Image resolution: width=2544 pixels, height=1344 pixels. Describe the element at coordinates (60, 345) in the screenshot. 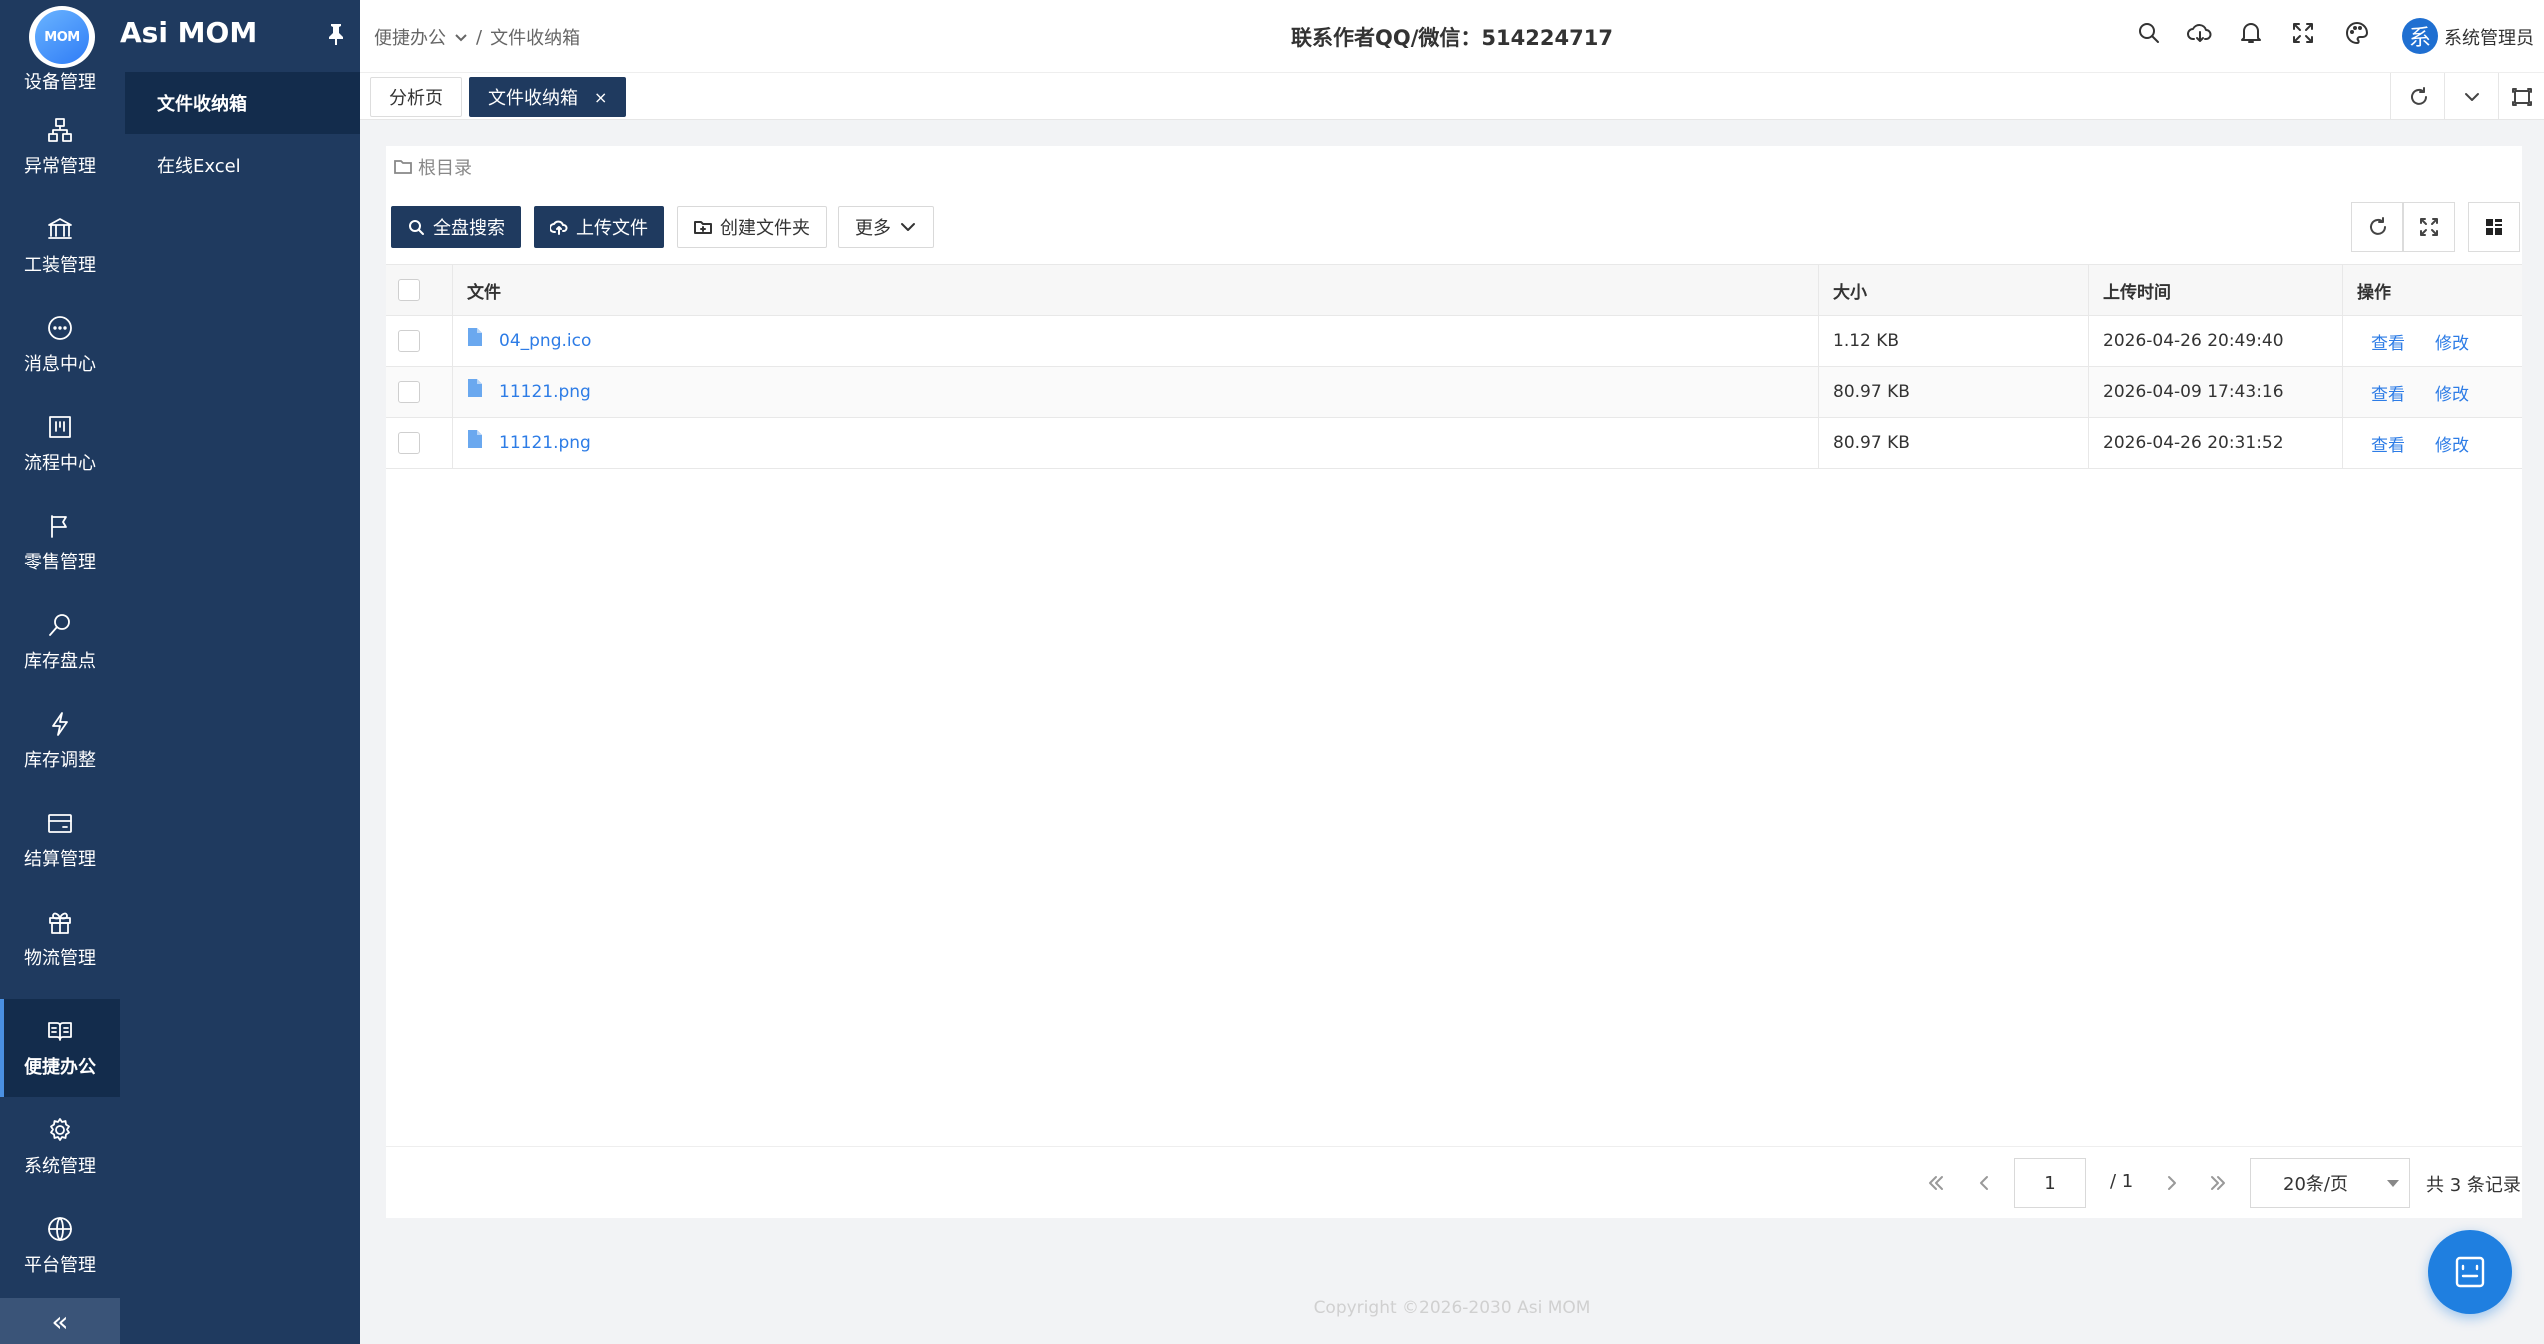

I see `nav-item-messages: 消息中心` at that location.